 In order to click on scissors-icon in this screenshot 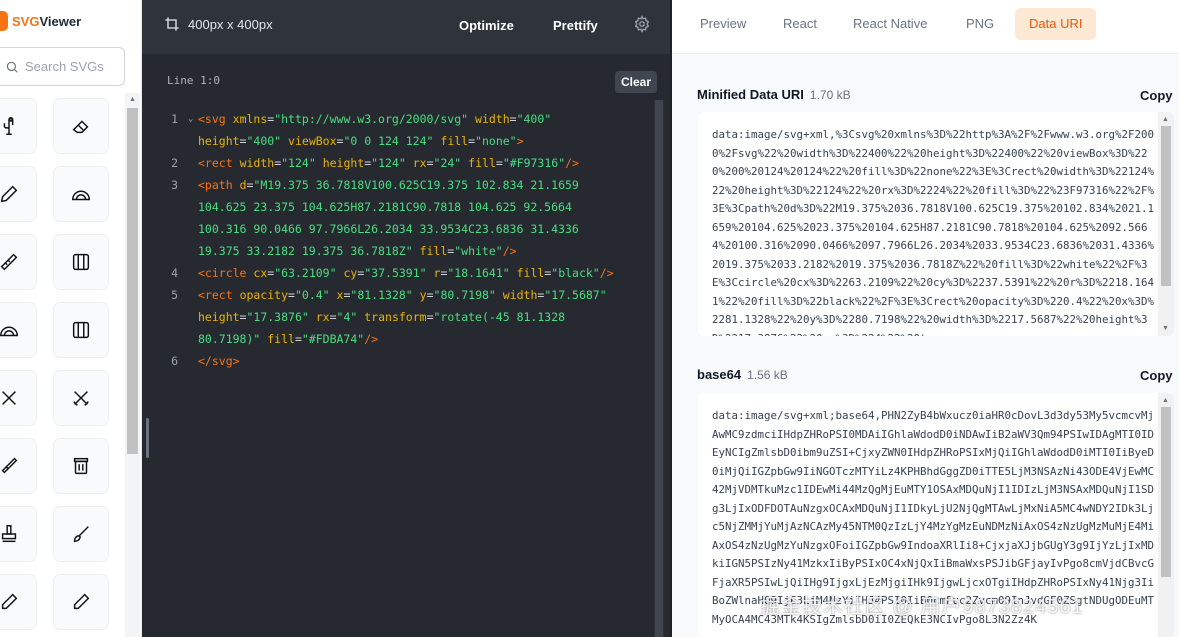, I will do `click(9, 398)`.